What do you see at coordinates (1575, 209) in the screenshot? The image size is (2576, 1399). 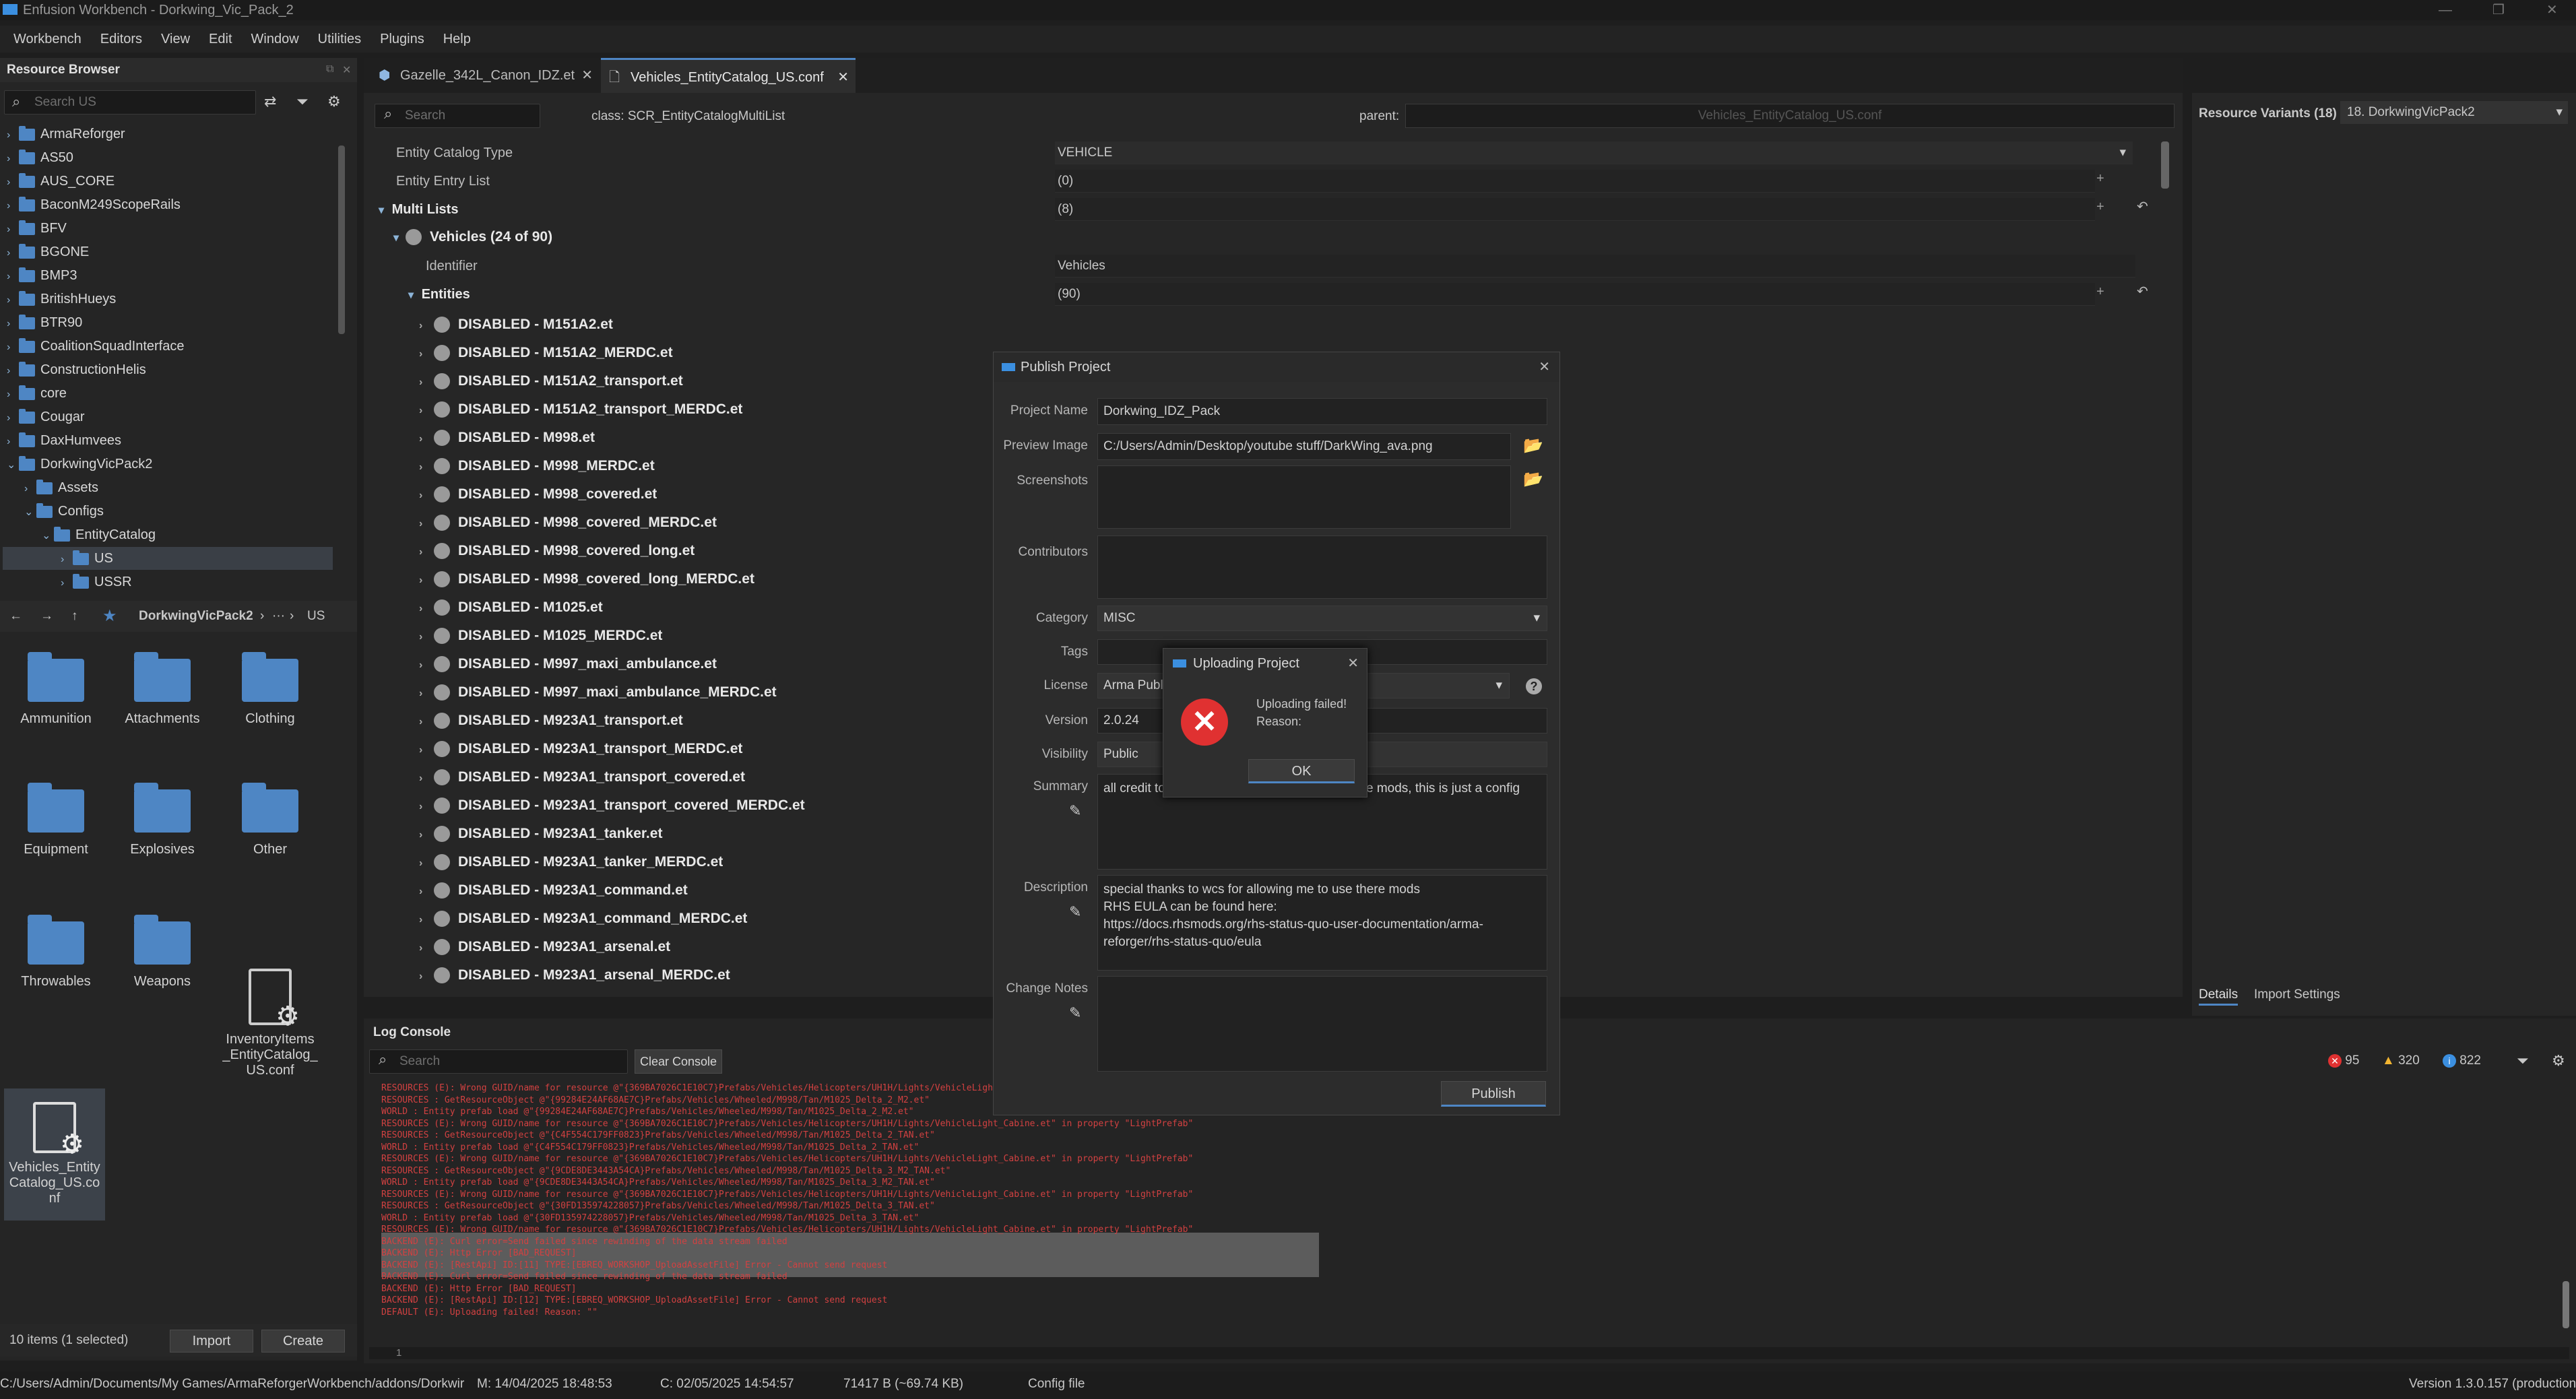 I see `multi-lists-value: (8)` at bounding box center [1575, 209].